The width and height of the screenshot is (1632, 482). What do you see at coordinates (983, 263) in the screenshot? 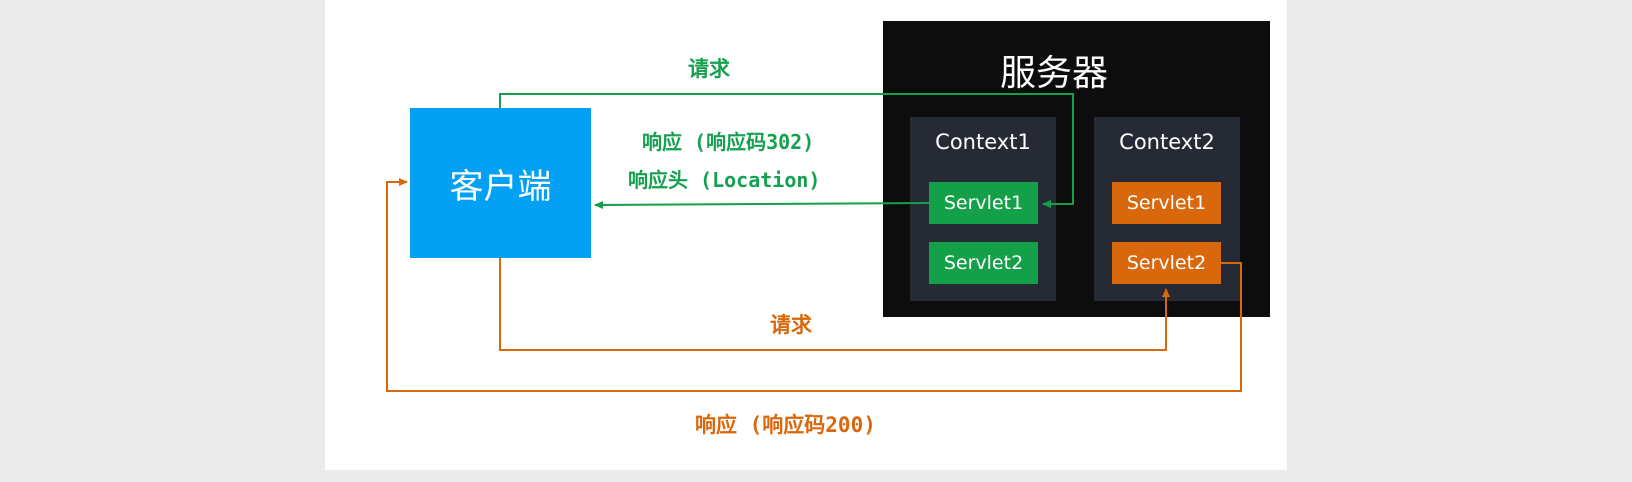
I see `context1-servlet2: Servlet2` at bounding box center [983, 263].